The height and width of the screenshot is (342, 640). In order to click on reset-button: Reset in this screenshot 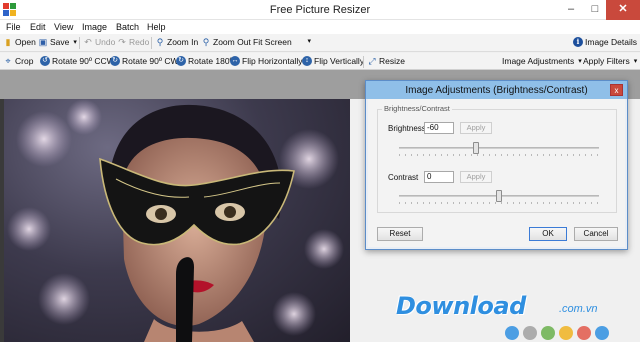, I will do `click(400, 234)`.